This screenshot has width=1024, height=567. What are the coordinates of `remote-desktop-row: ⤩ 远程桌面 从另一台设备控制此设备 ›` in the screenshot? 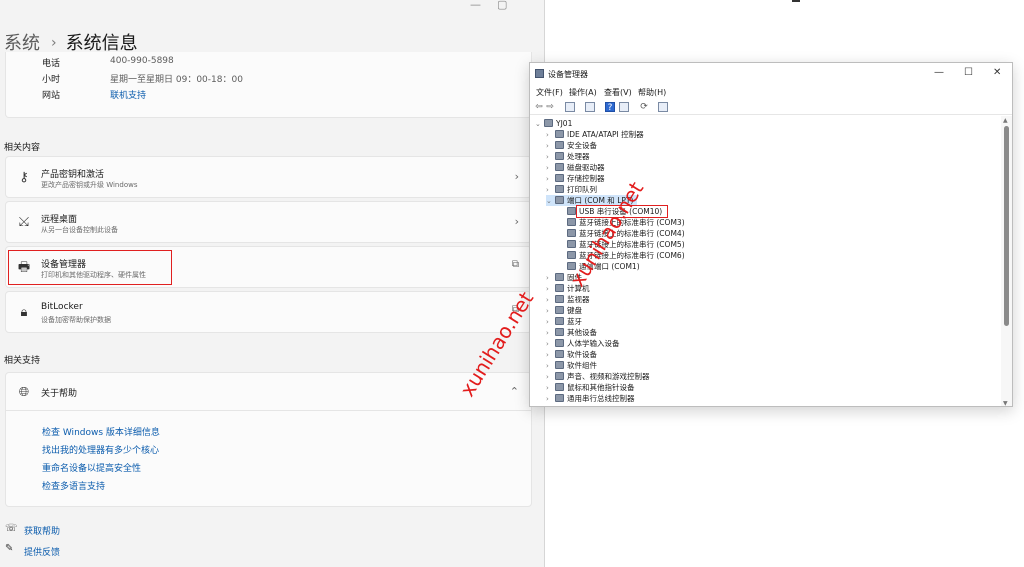 It's located at (268, 222).